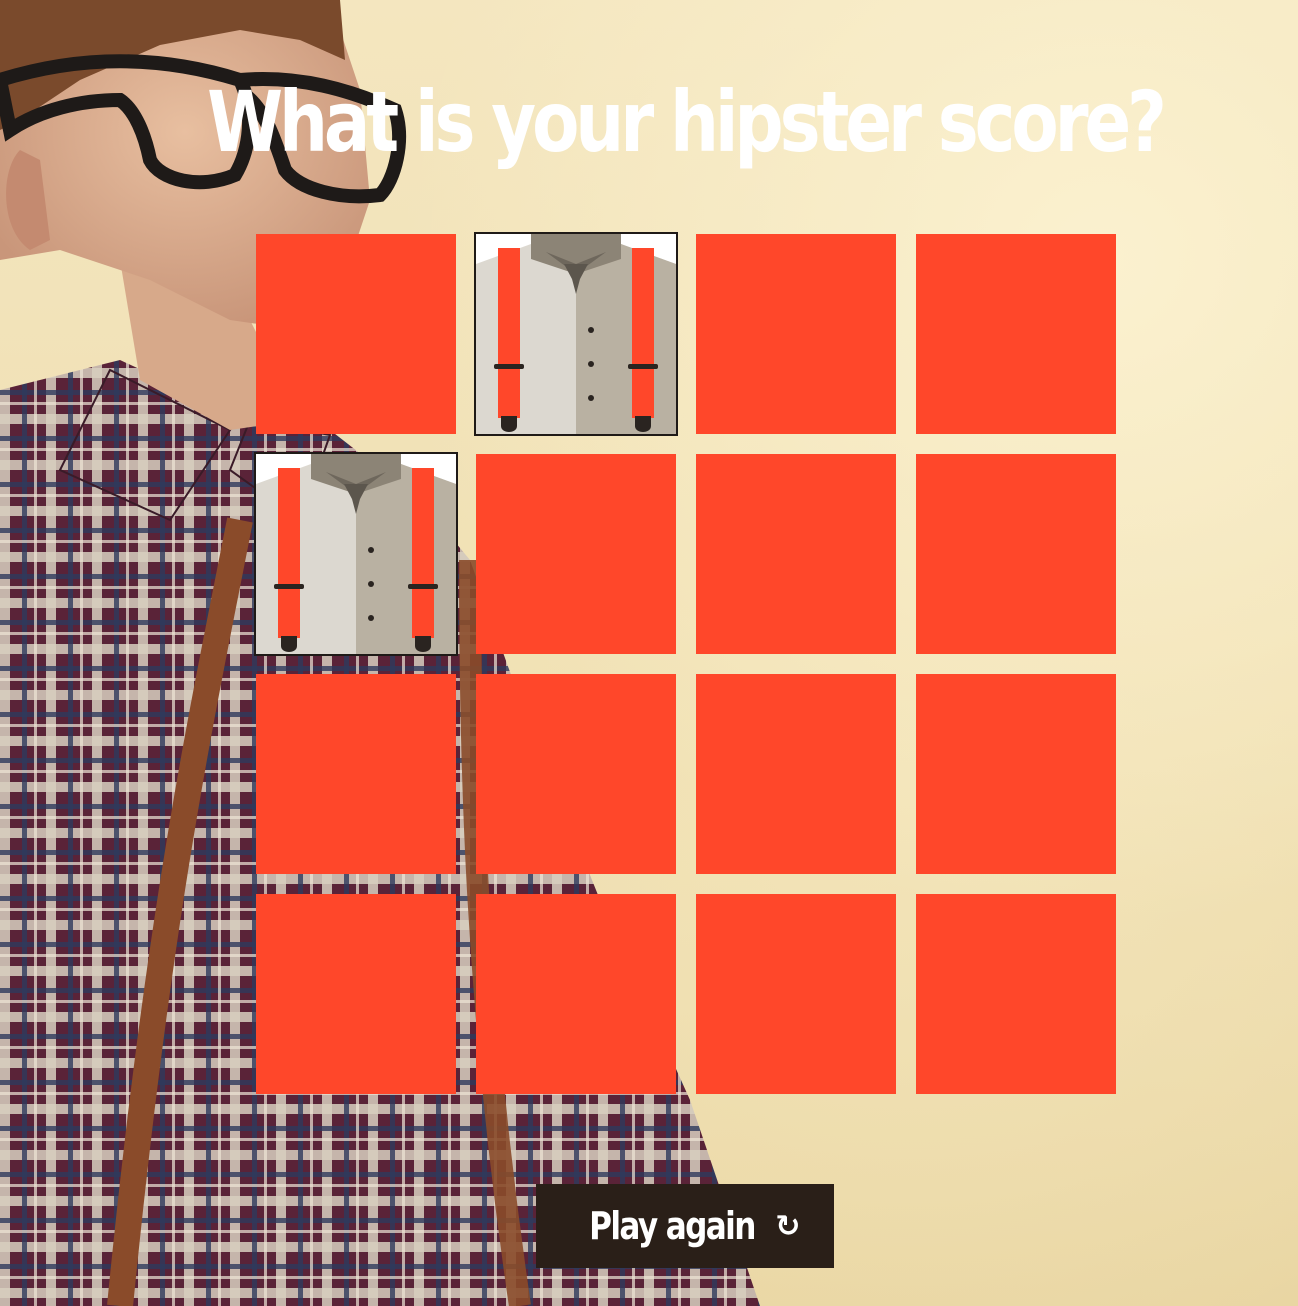 This screenshot has width=1298, height=1306. I want to click on play-again-button: Play again ↻, so click(685, 1226).